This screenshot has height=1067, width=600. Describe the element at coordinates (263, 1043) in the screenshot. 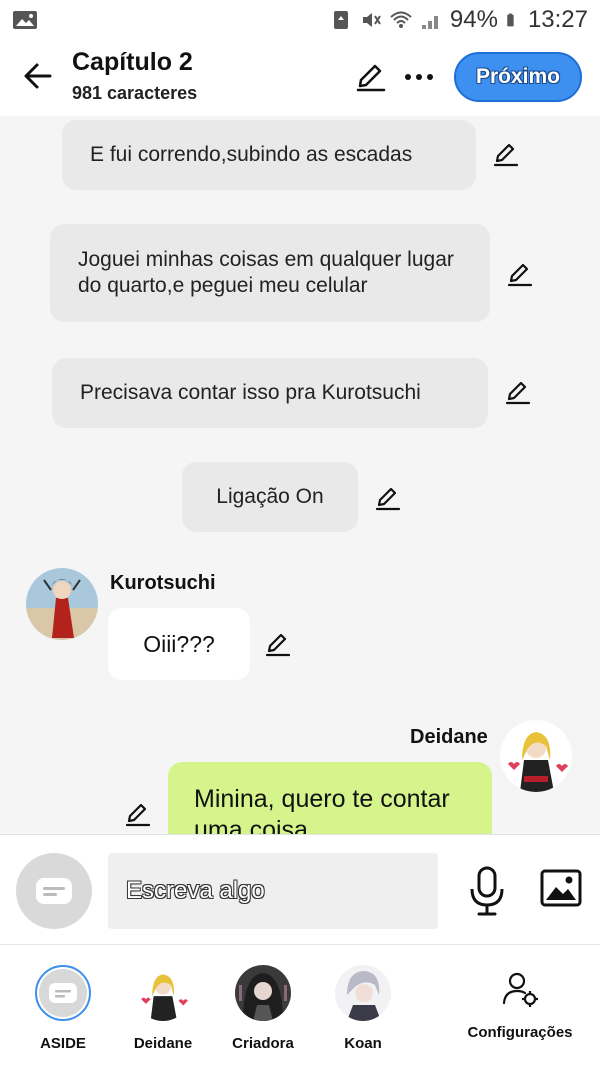

I see `character-label: Criadora` at that location.